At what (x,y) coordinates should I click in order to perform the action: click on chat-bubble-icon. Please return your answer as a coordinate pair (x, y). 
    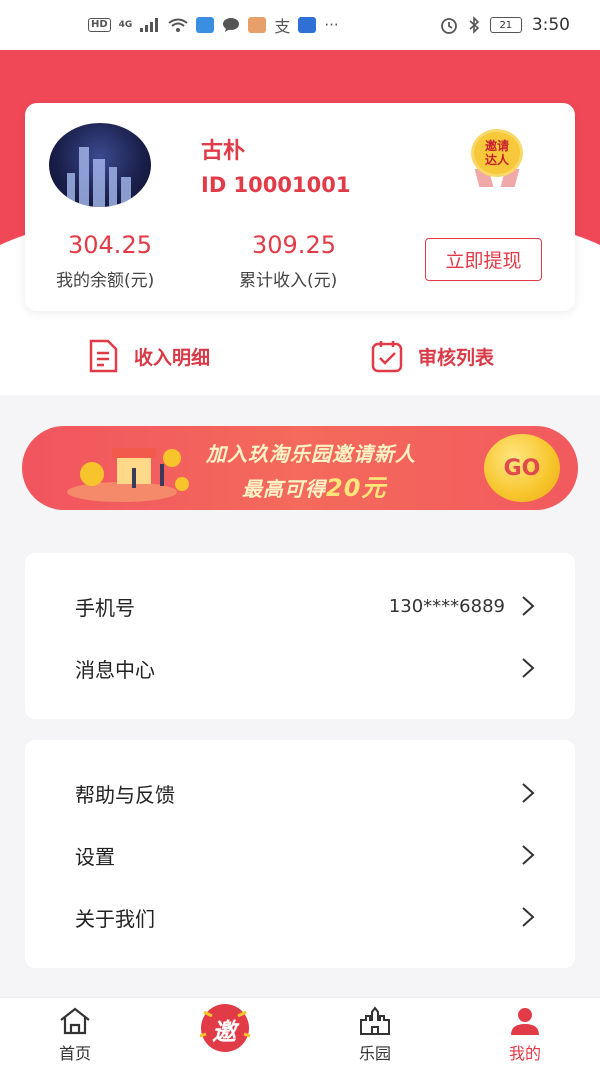
    Looking at the image, I should click on (231, 25).